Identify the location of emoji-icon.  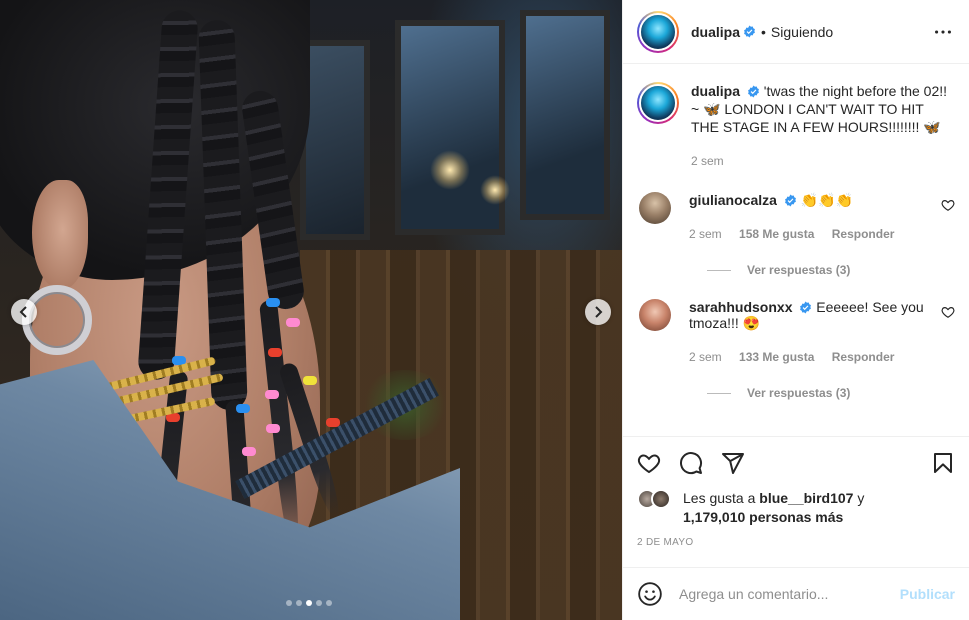
(650, 594).